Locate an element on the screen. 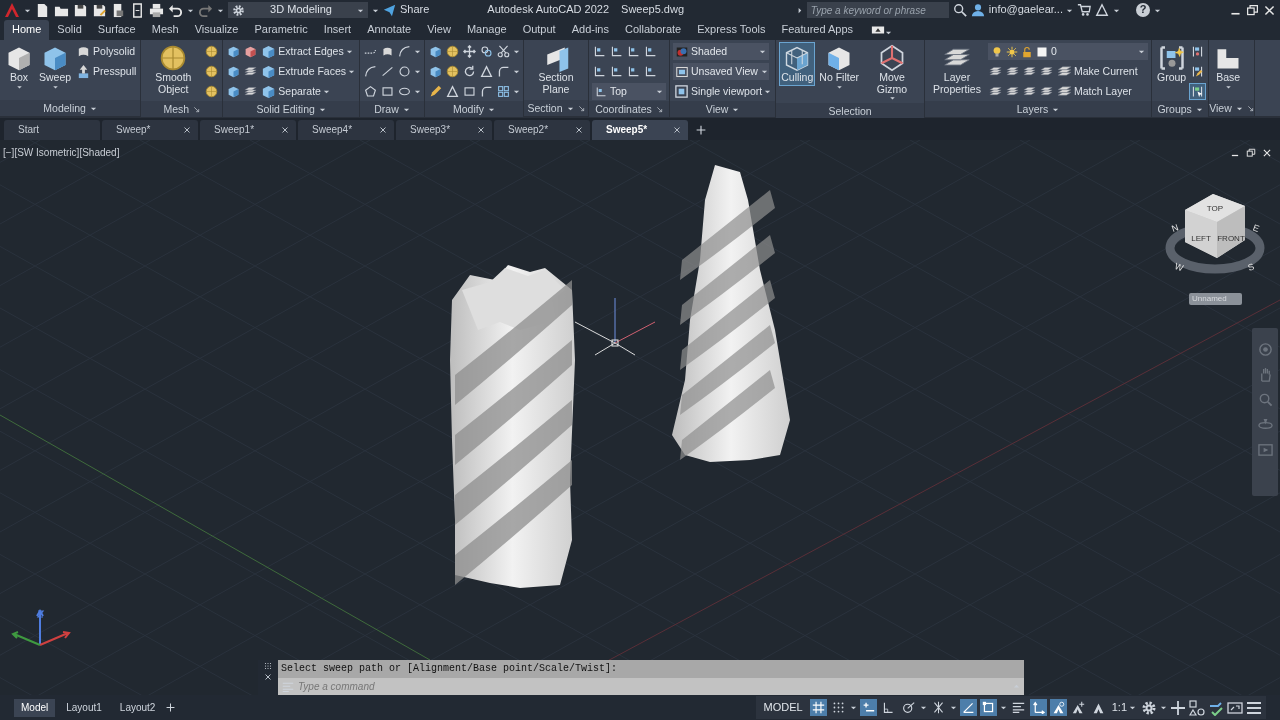 This screenshot has width=1280, height=720. ribbon-button: No Filter is located at coordinates (839, 67).